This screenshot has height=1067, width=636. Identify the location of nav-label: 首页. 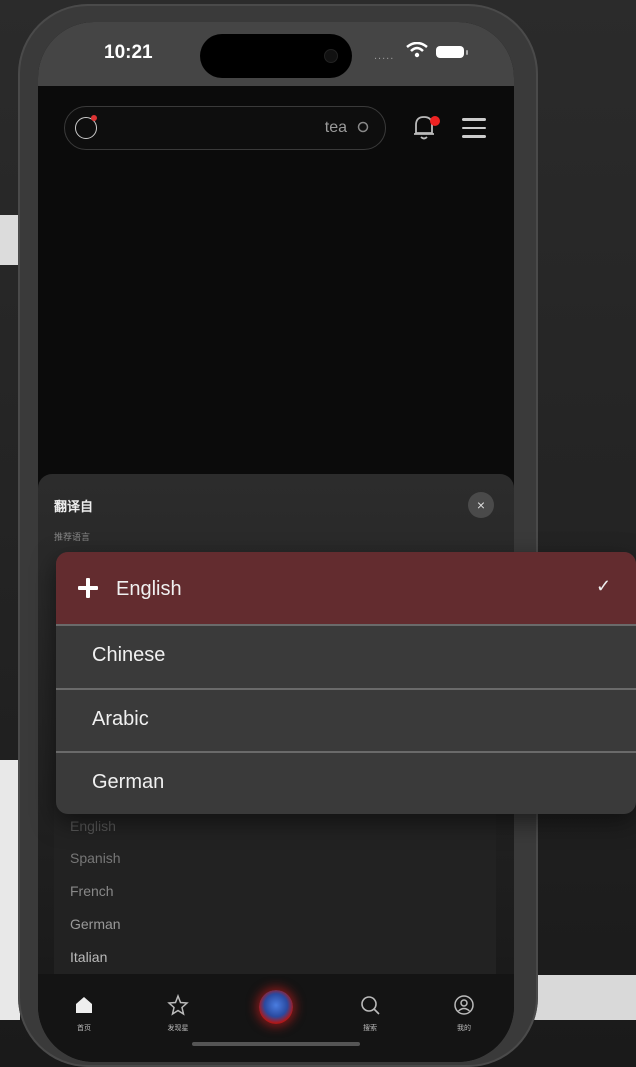
(84, 1028).